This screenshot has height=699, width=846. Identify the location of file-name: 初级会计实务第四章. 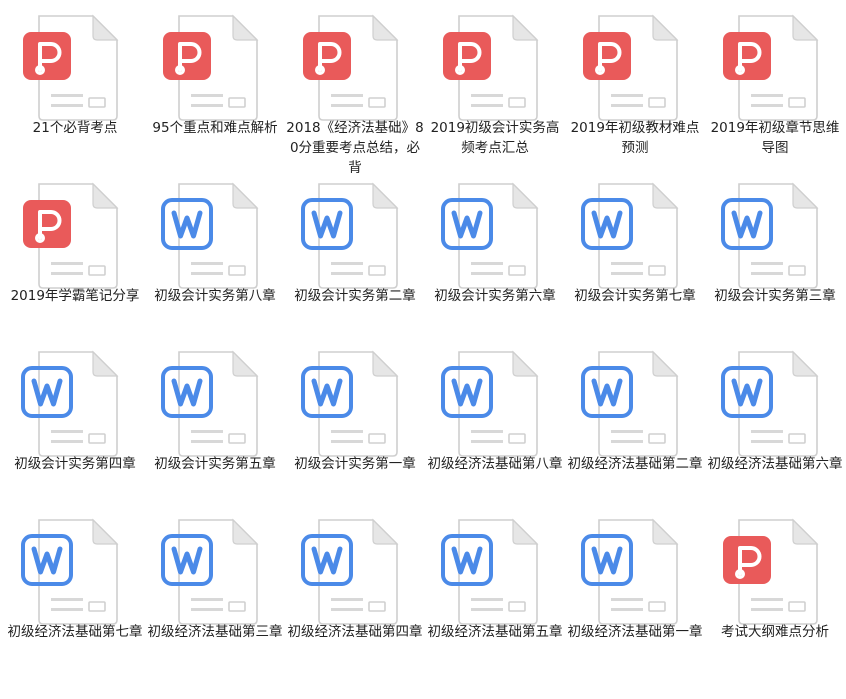
(75, 464).